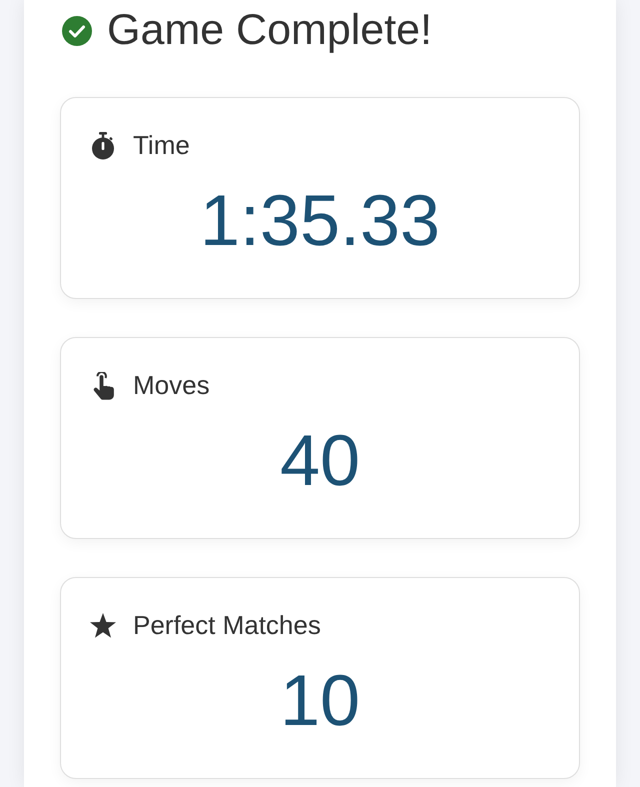 The height and width of the screenshot is (787, 640). I want to click on star-icon, so click(103, 626).